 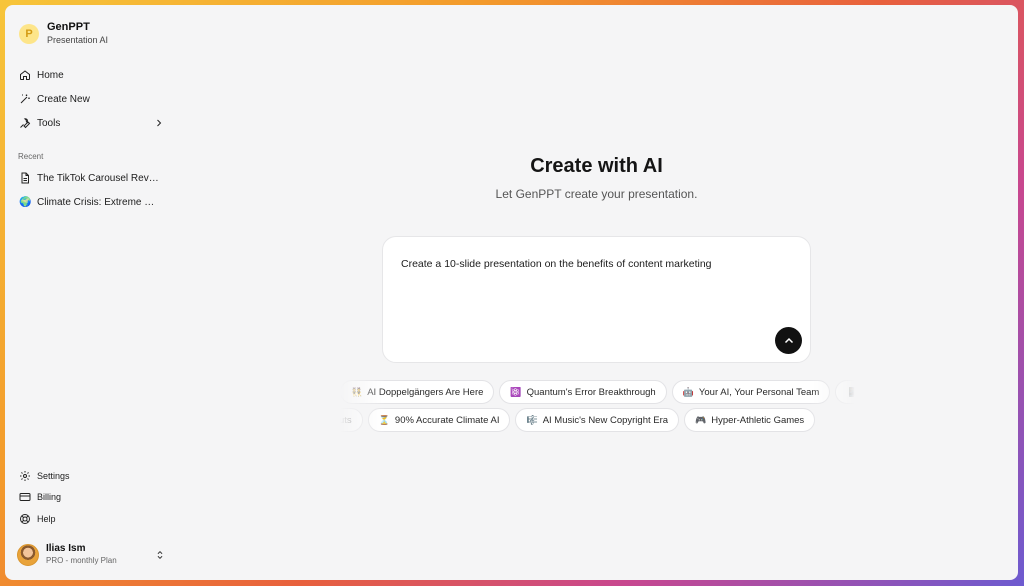 What do you see at coordinates (25, 497) in the screenshot?
I see `credit-card-icon` at bounding box center [25, 497].